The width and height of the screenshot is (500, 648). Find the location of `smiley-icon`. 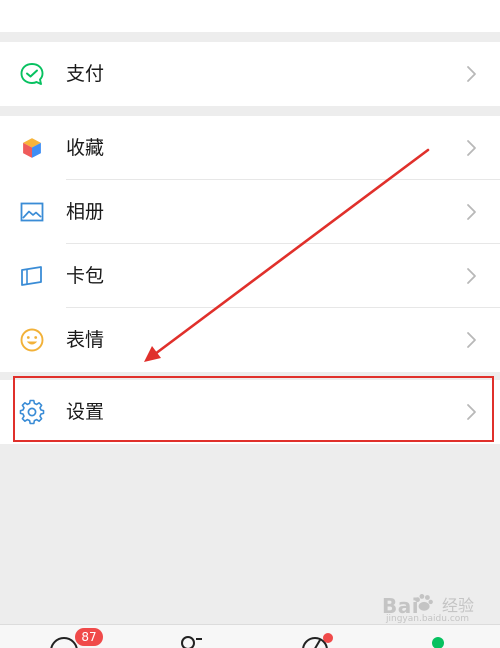

smiley-icon is located at coordinates (32, 340).